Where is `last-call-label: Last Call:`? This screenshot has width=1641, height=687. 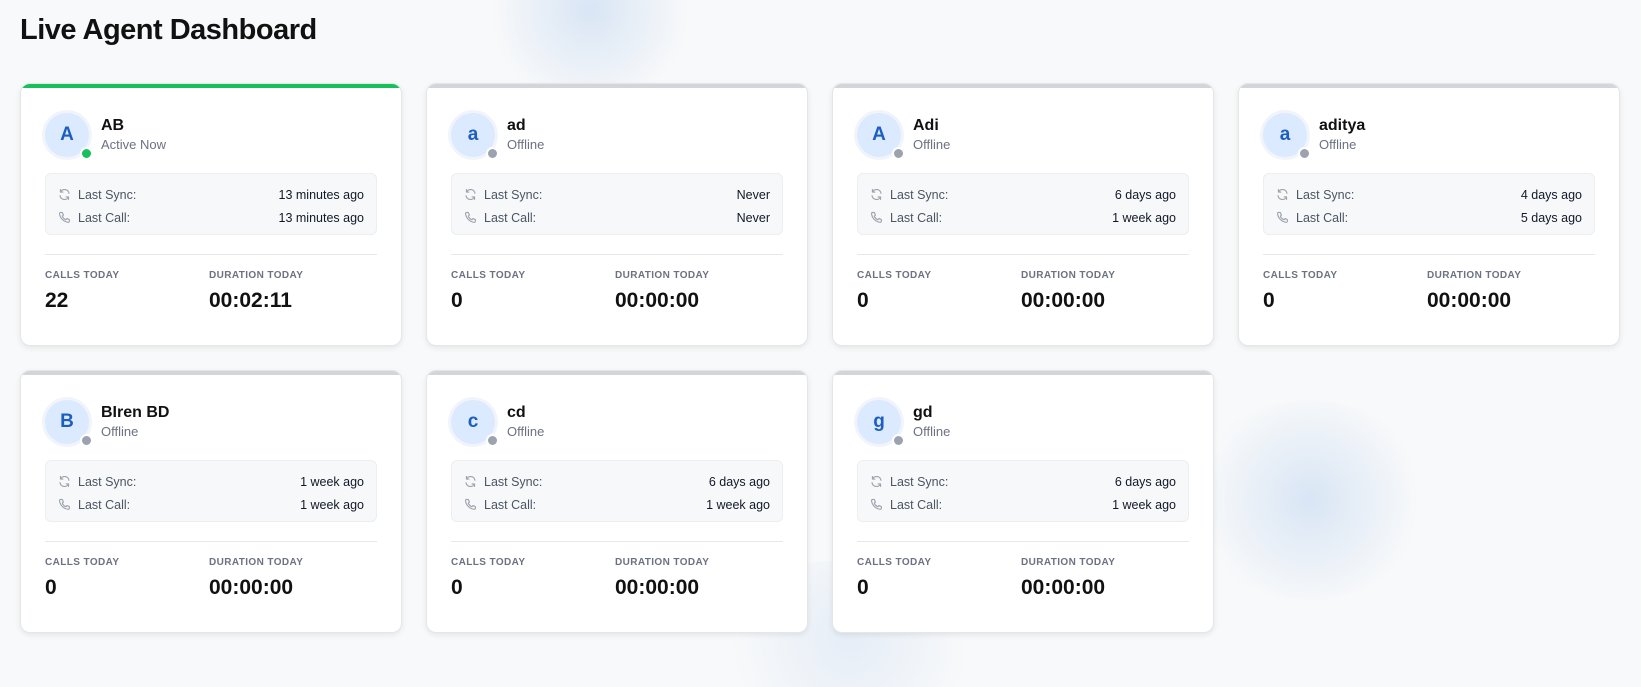 last-call-label: Last Call: is located at coordinates (510, 217).